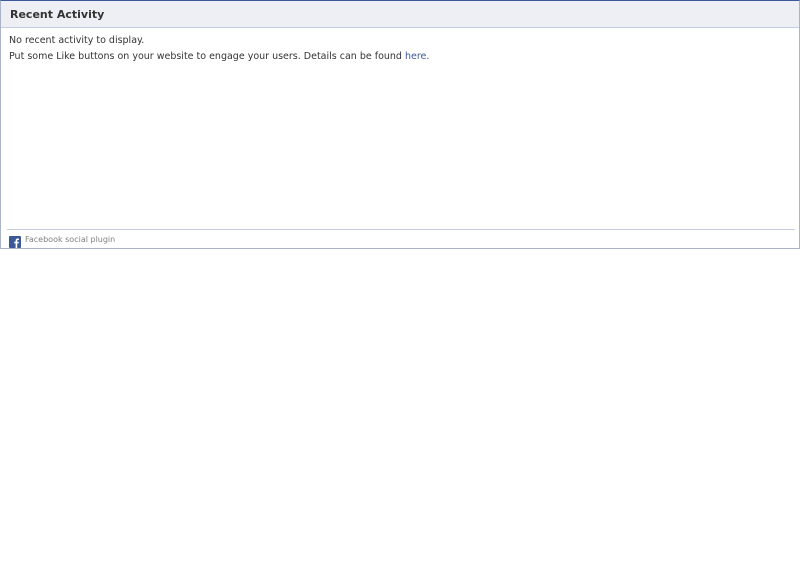 The image size is (800, 582). Describe the element at coordinates (57, 14) in the screenshot. I see `widget-title: Recent Activity` at that location.